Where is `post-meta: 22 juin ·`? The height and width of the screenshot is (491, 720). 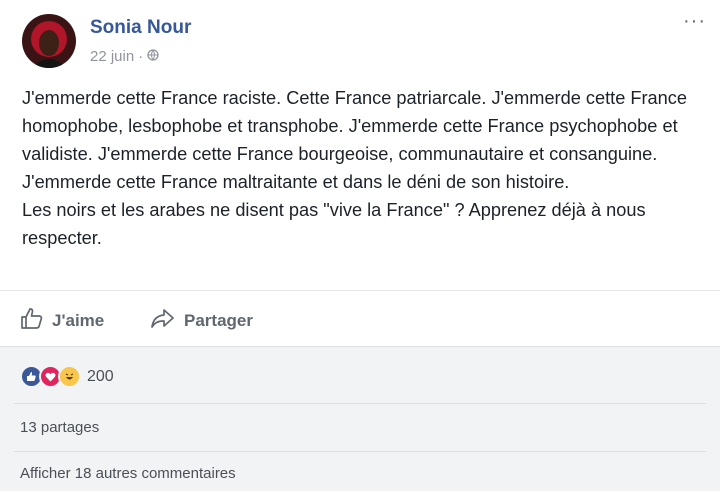 post-meta: 22 juin · is located at coordinates (124, 56).